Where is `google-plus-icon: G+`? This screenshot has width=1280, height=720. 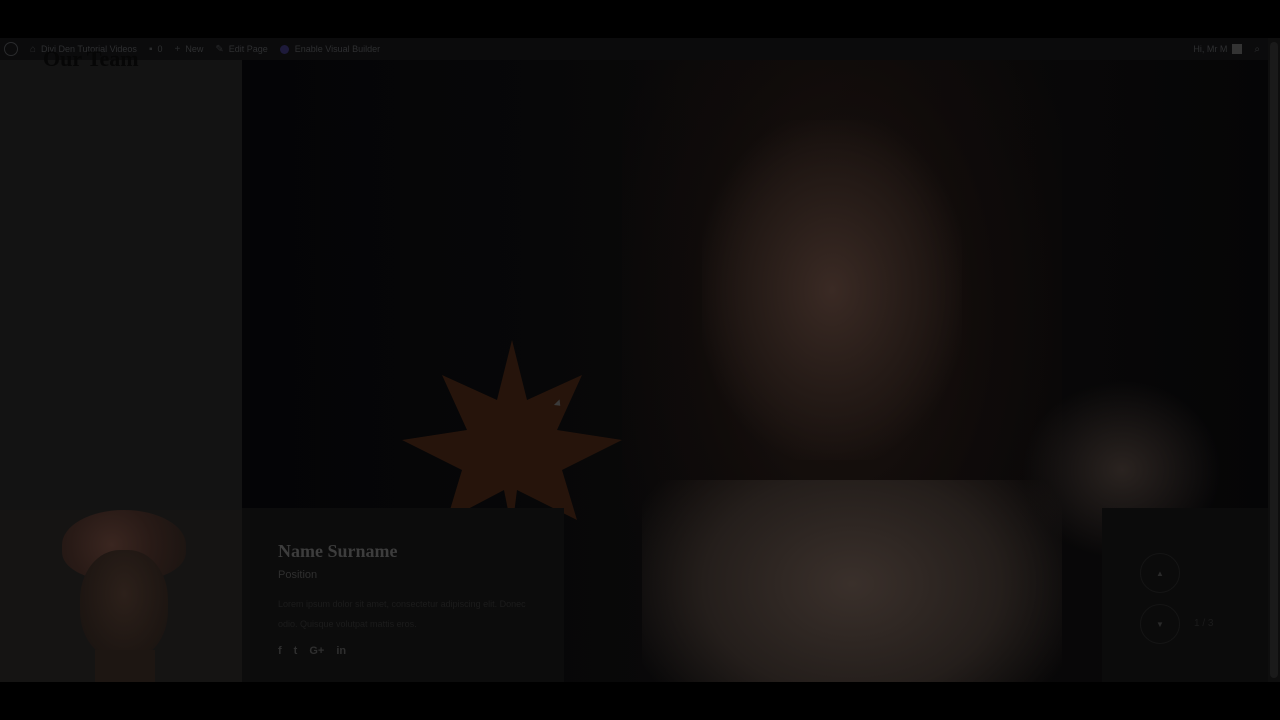 google-plus-icon: G+ is located at coordinates (316, 651).